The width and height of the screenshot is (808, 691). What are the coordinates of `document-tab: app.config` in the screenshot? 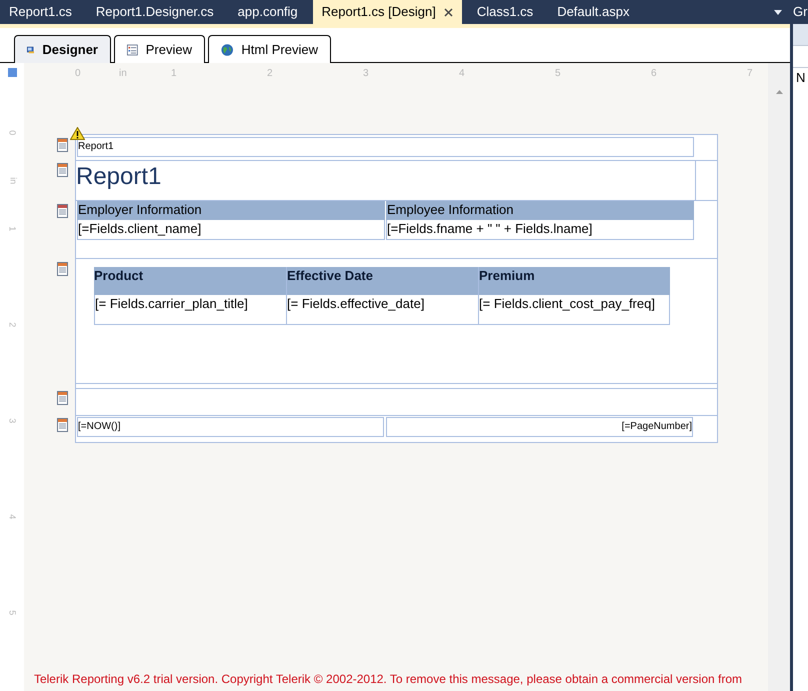 It's located at (267, 12).